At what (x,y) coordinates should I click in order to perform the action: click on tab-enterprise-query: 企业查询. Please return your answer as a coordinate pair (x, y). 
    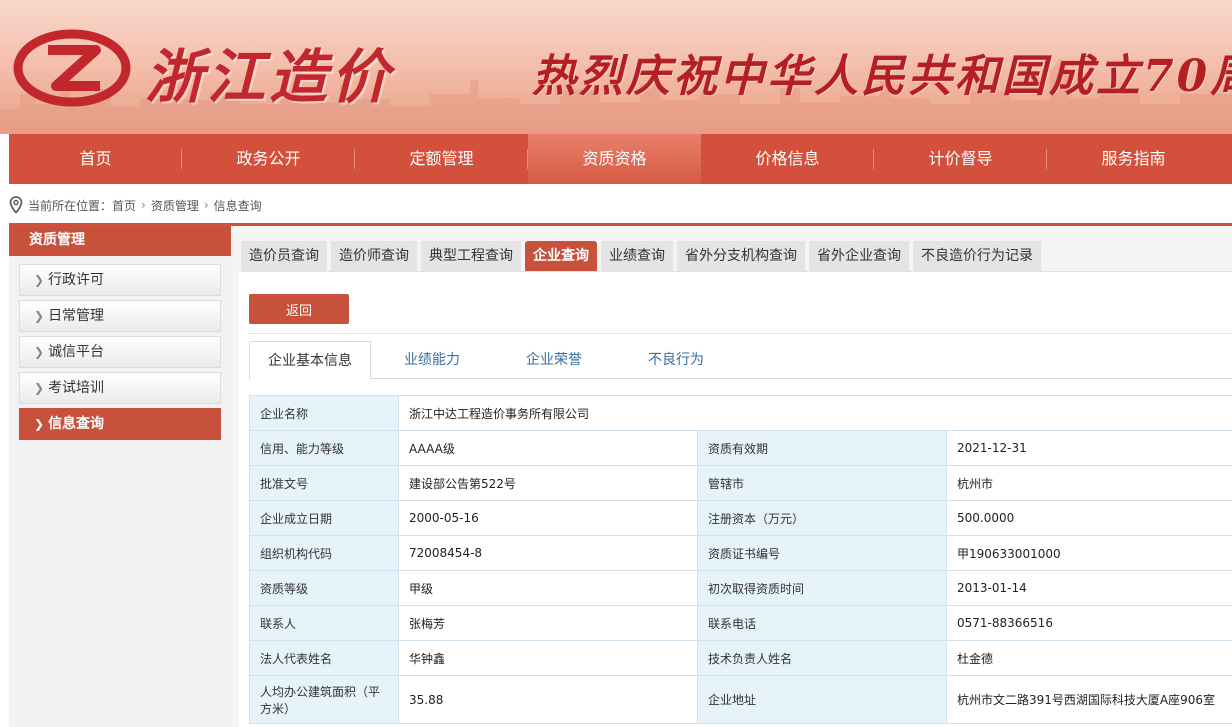
    Looking at the image, I should click on (561, 256).